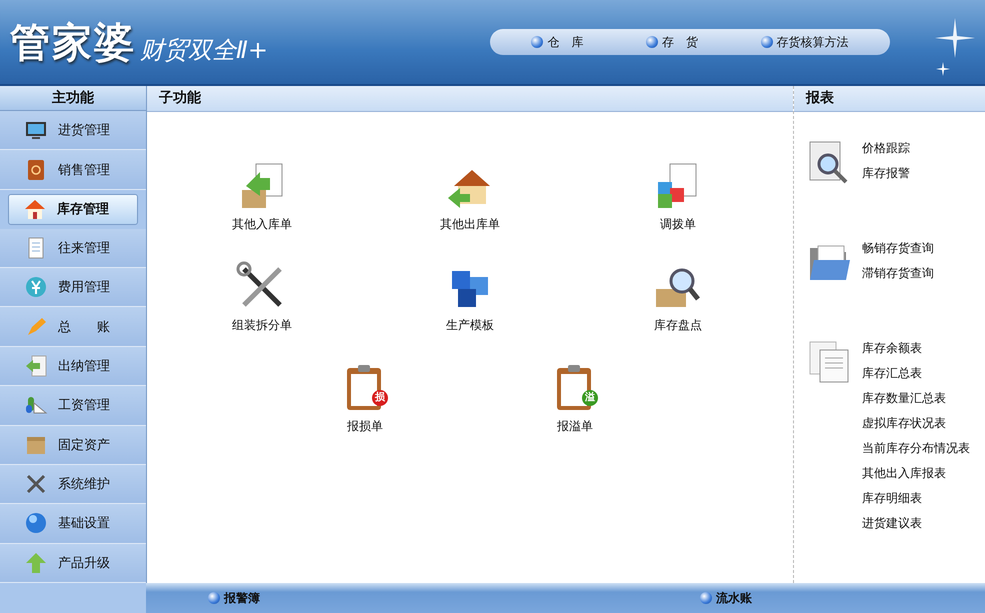 The height and width of the screenshot is (613, 985). What do you see at coordinates (73, 563) in the screenshot?
I see `sidebar-item: 产品升级` at bounding box center [73, 563].